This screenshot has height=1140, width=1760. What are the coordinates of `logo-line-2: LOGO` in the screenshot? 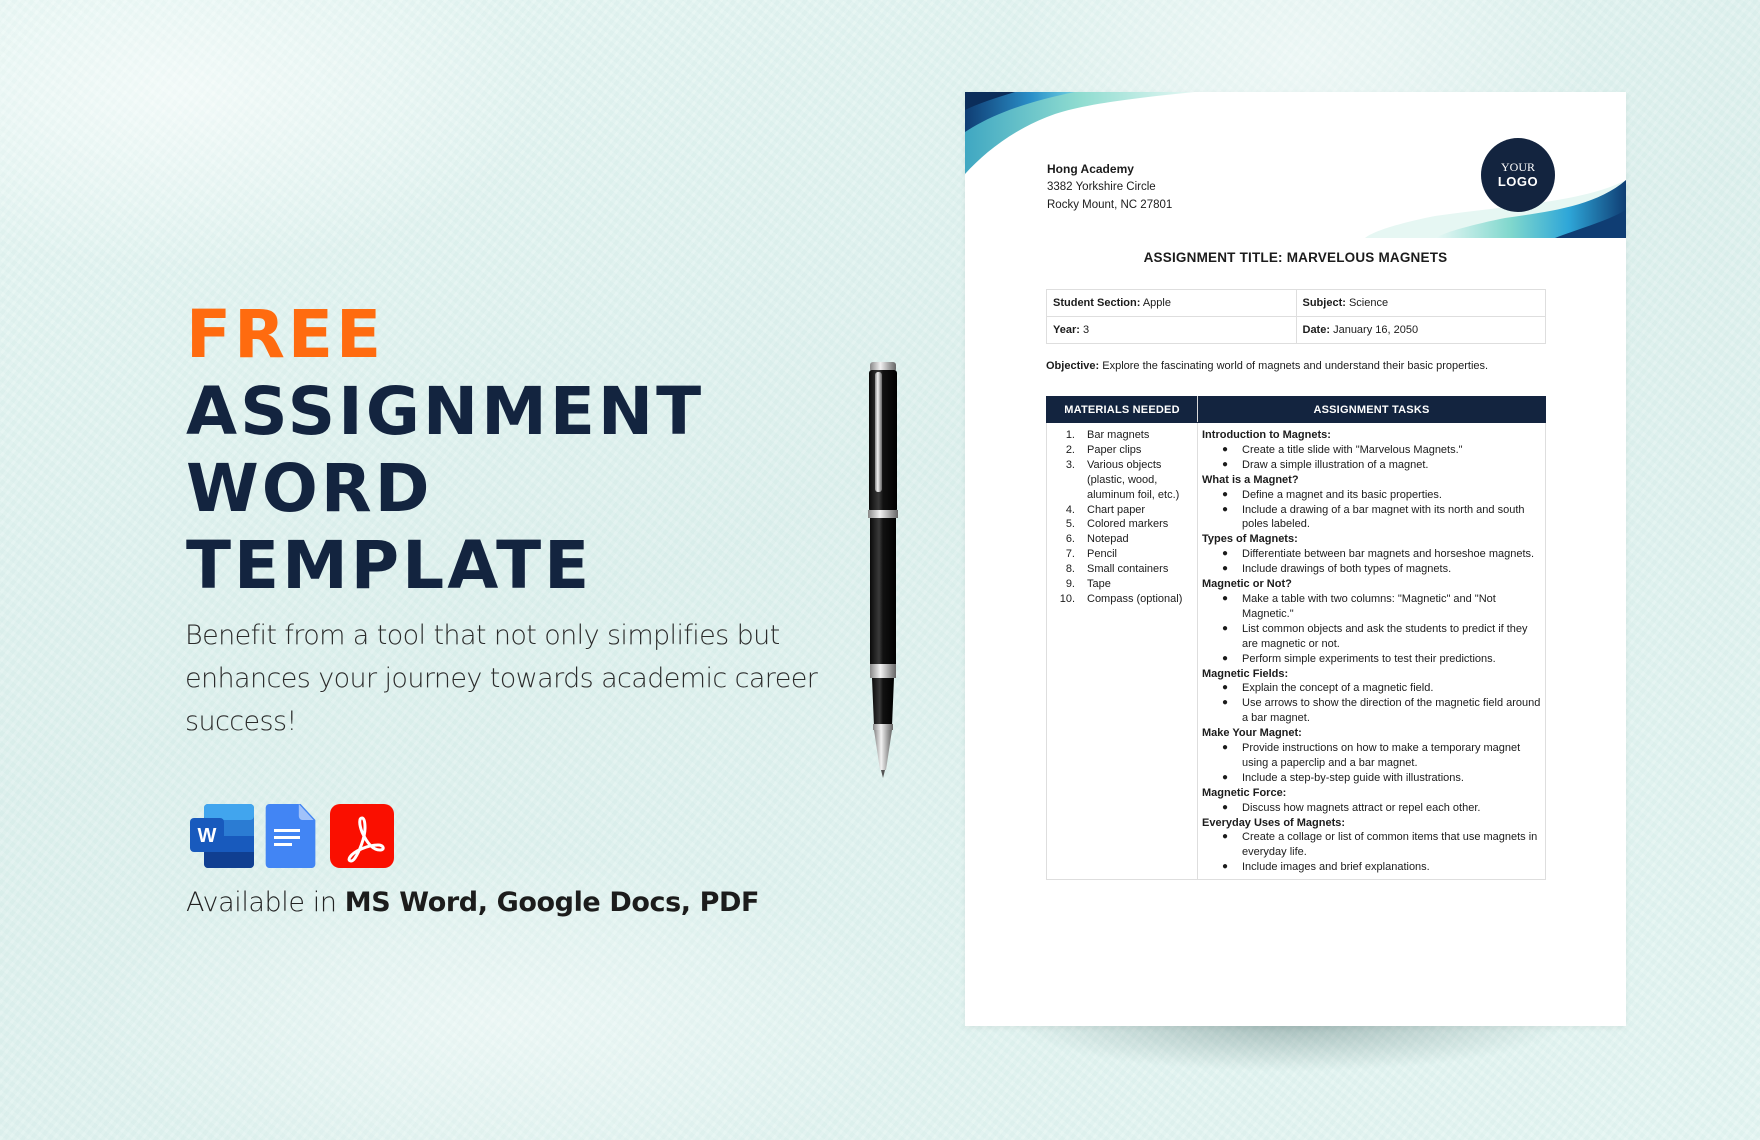 It's located at (1518, 181).